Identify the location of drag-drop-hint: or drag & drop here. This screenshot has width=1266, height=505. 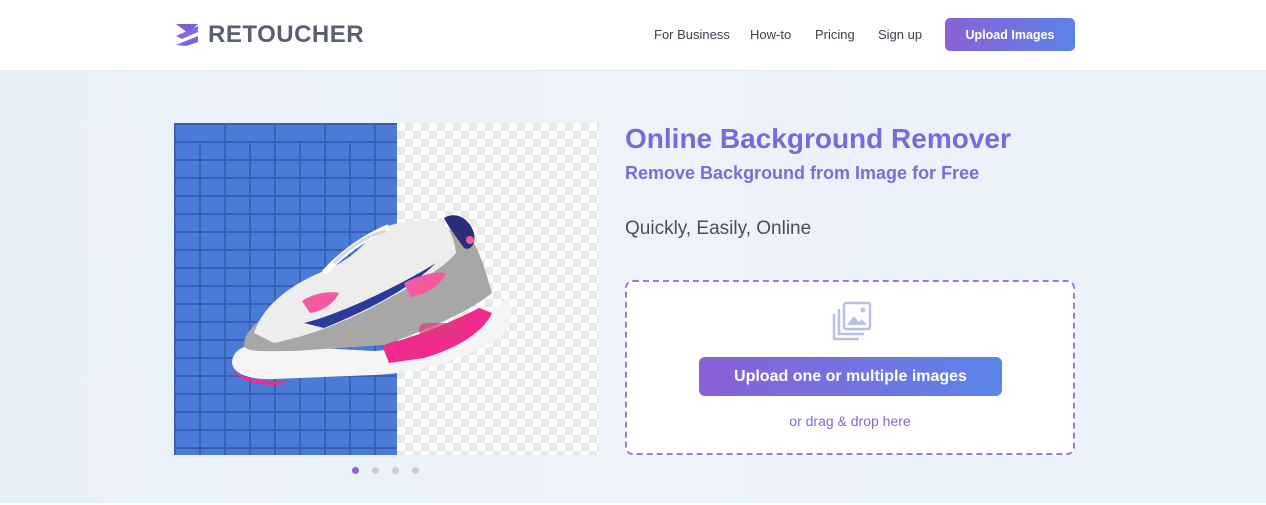
(850, 421).